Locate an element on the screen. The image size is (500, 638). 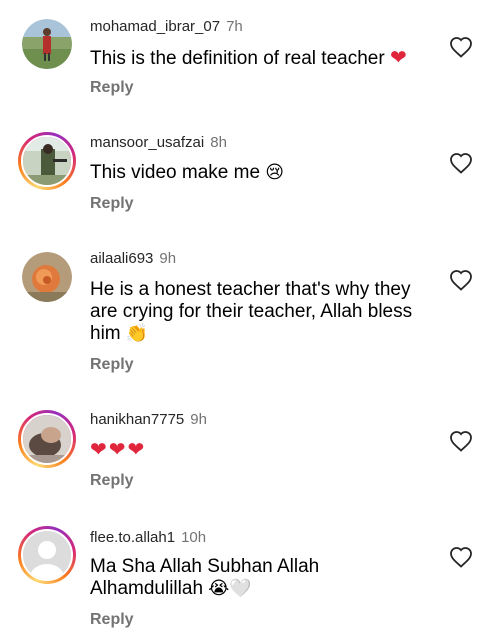
comment-text-body: This is the definition of real teacher is located at coordinates (237, 58).